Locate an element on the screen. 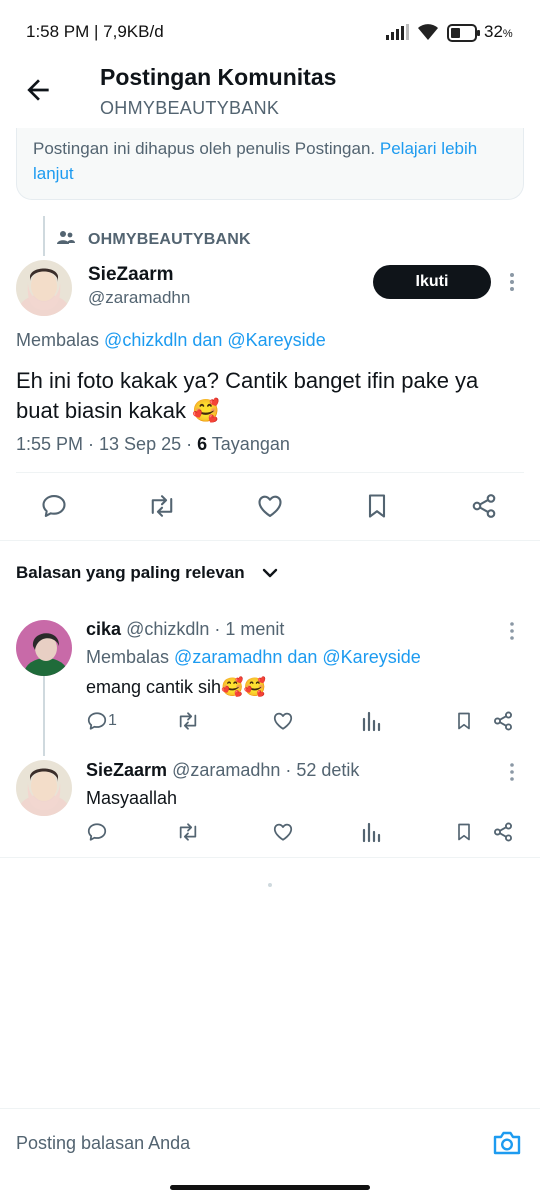  follow-button: Ikuti is located at coordinates (432, 282).